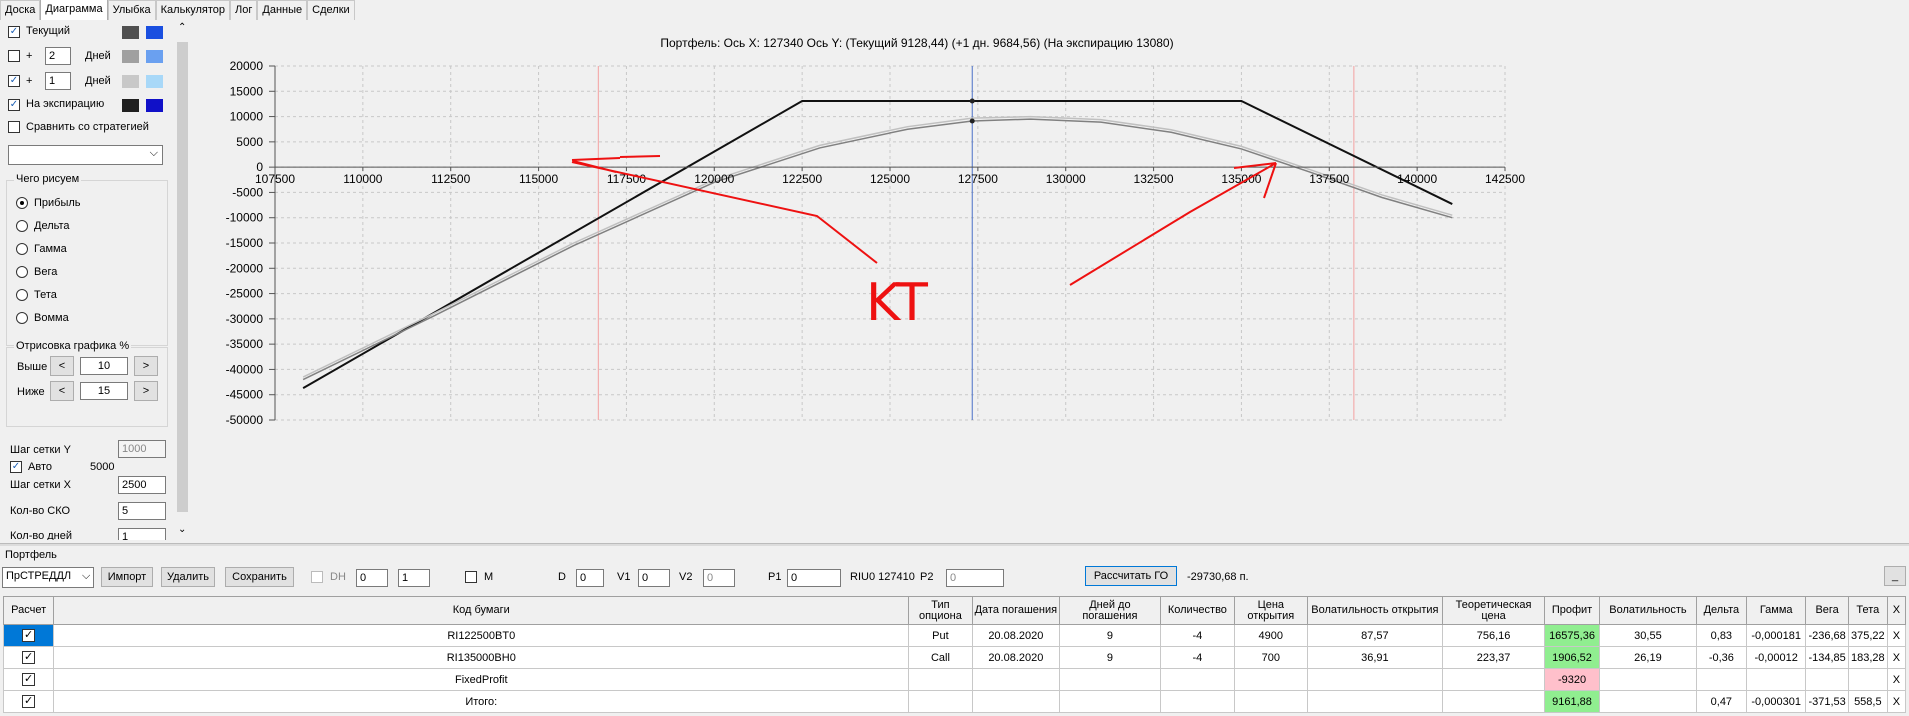  I want to click on column-header: Тета, so click(1867, 610).